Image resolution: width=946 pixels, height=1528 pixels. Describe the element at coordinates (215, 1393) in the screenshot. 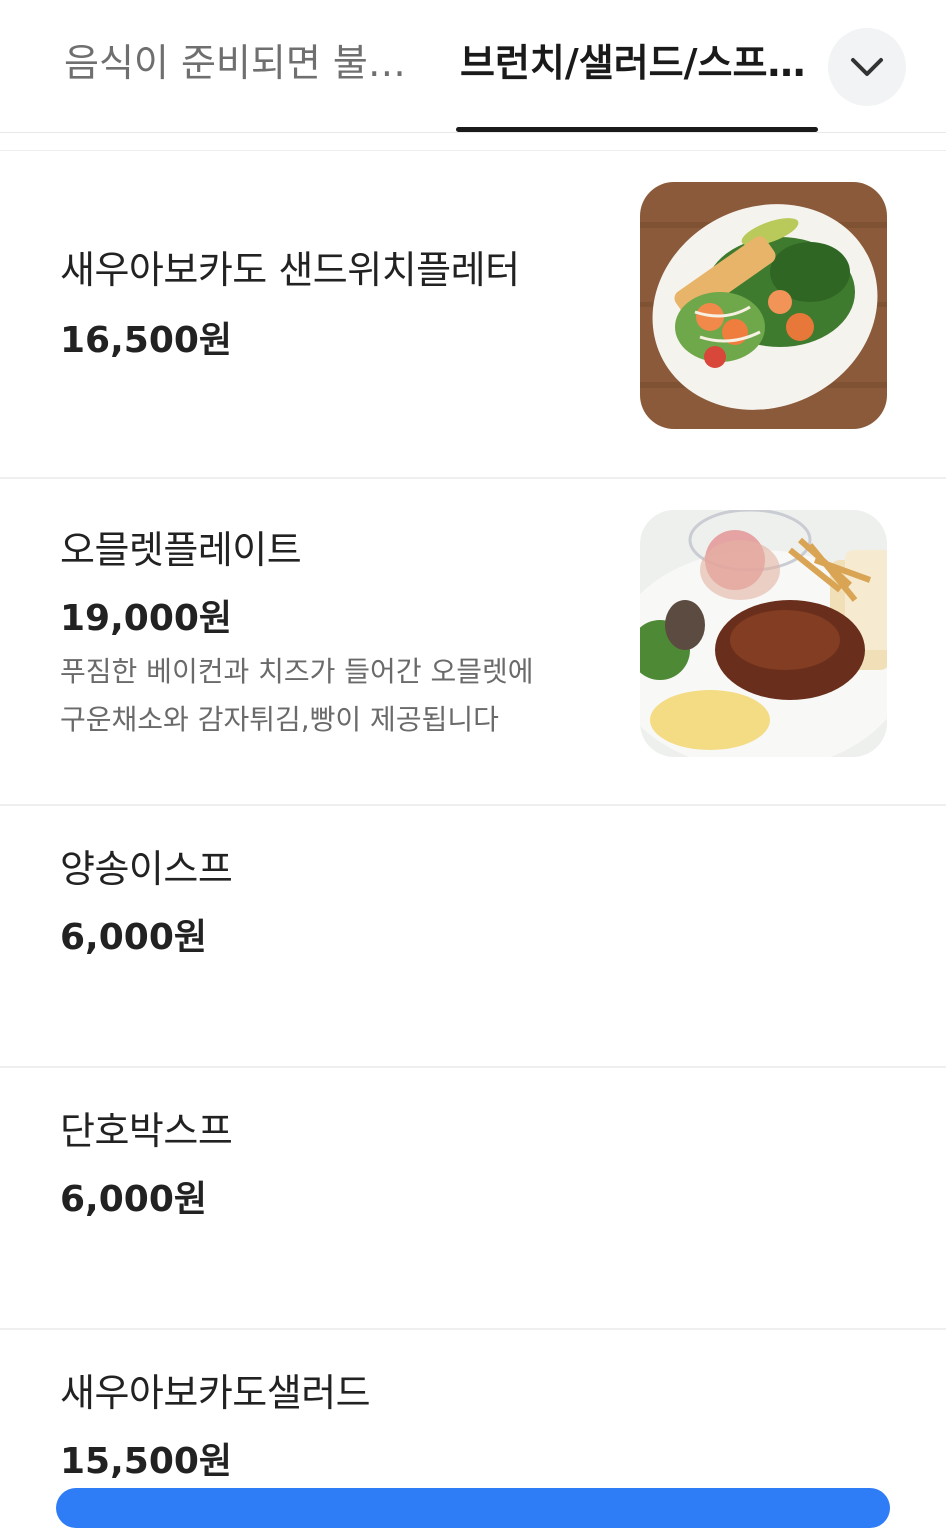

I see `menu-item-name: 새우아보카도샐러드` at that location.